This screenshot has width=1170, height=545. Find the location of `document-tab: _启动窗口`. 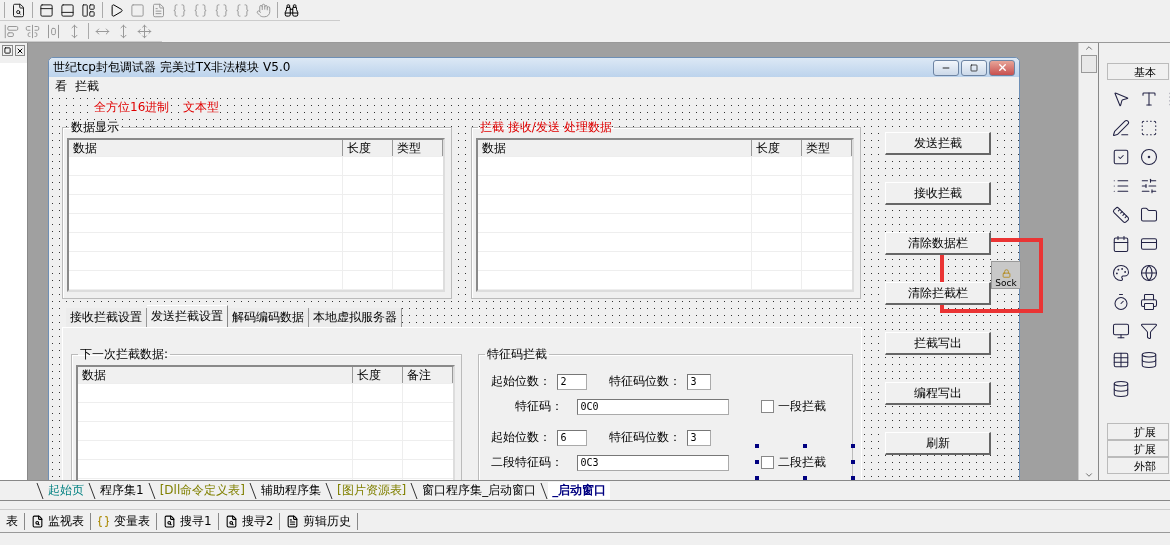

document-tab: _启动窗口 is located at coordinates (579, 490).